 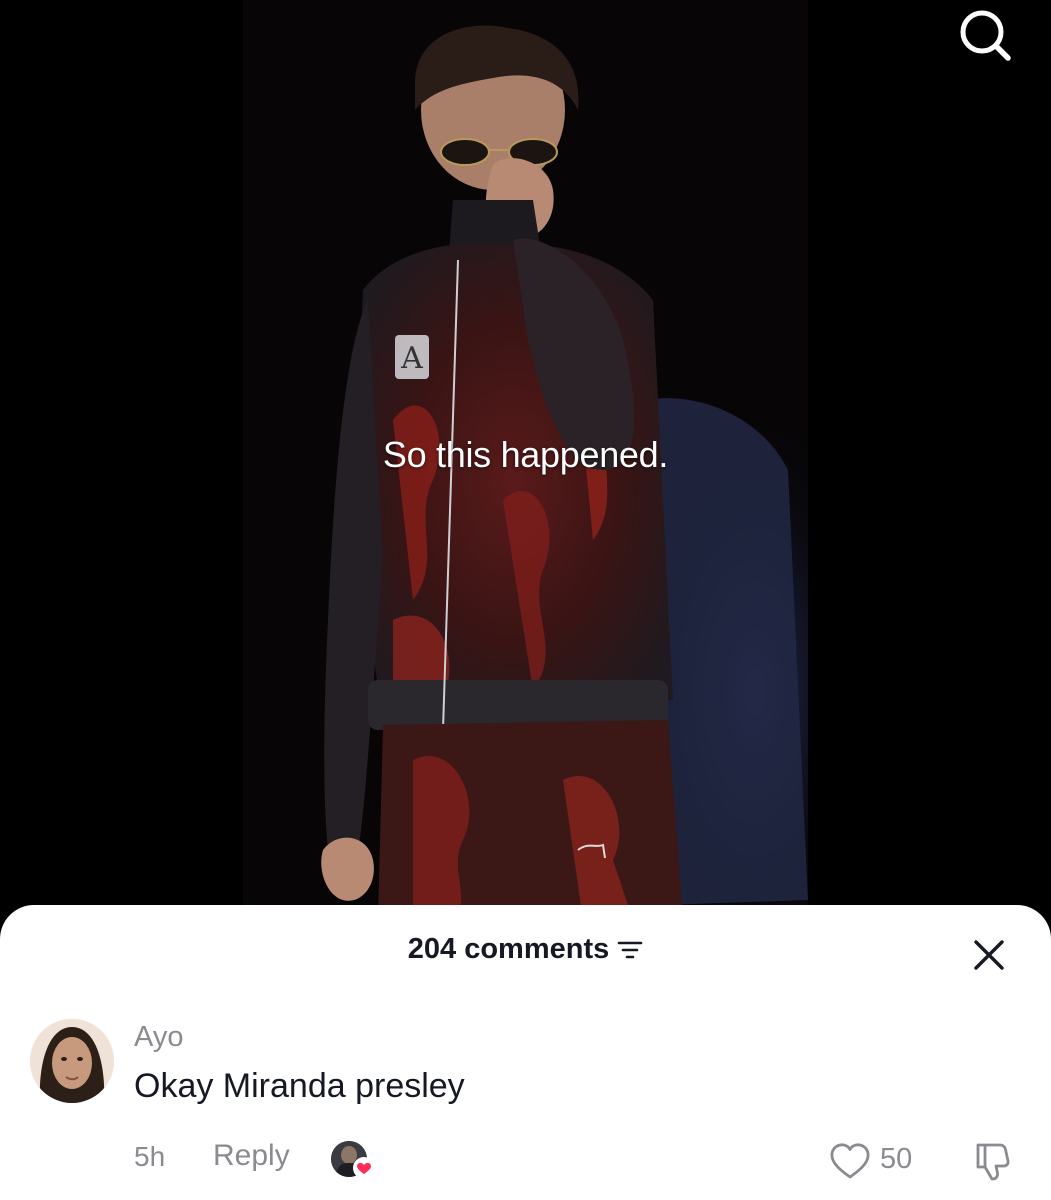 I want to click on video-caption-overlay: So this happened., so click(x=525, y=454).